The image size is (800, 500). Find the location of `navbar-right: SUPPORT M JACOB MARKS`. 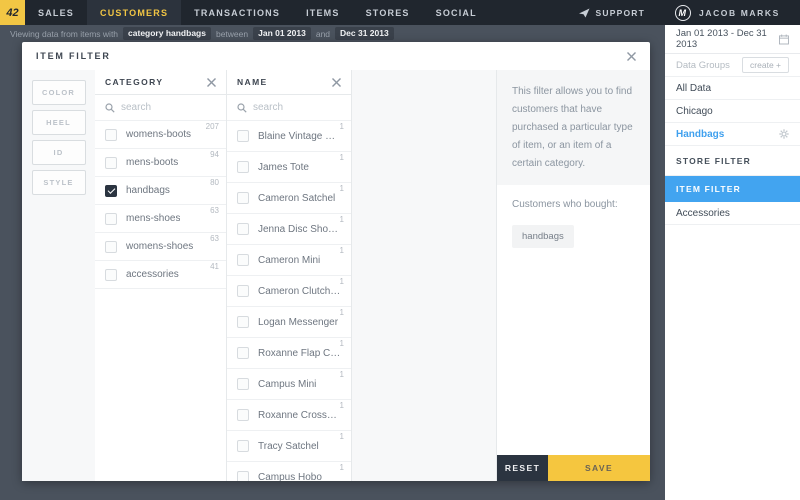

navbar-right: SUPPORT M JACOB MARKS is located at coordinates (679, 12).